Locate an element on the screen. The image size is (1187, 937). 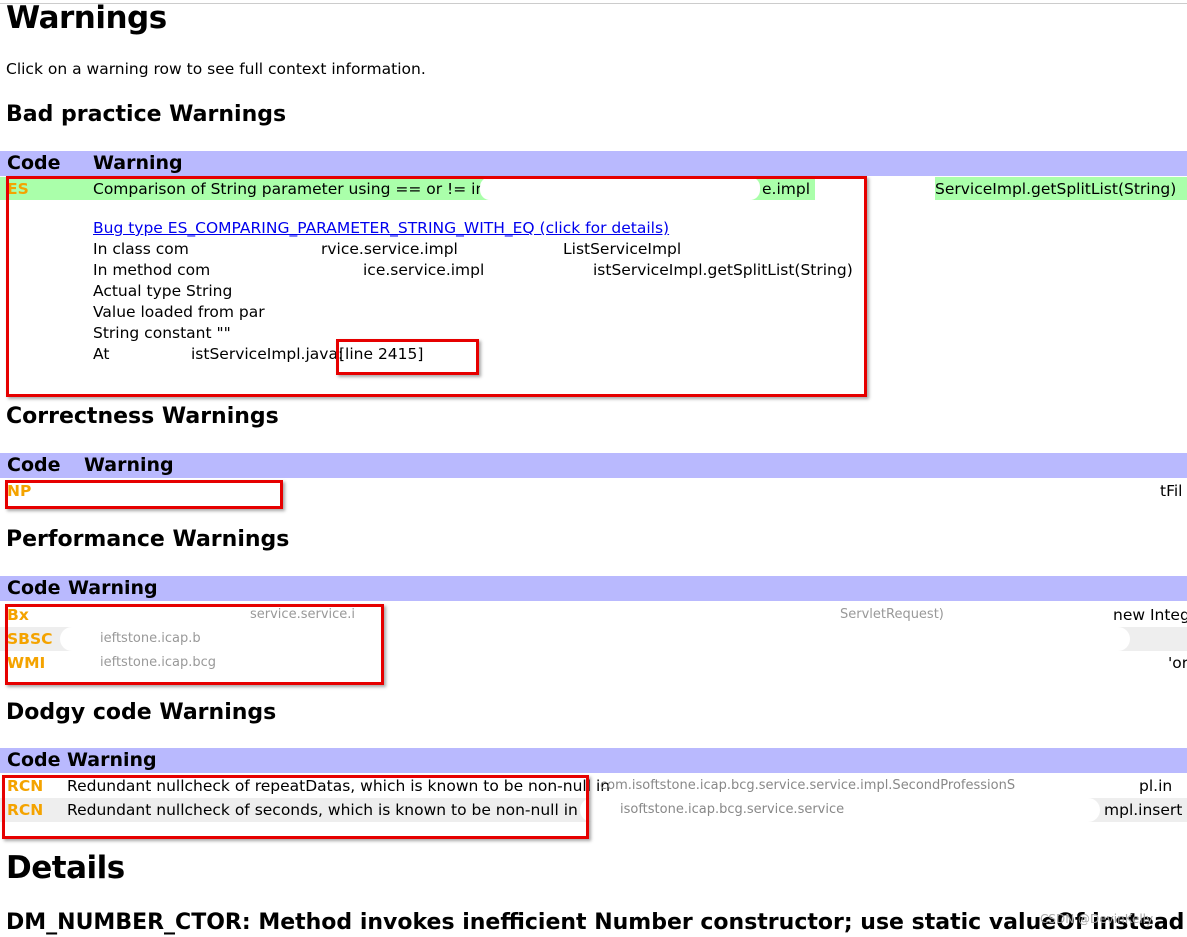
bad-practice-heading: Bad practice Warnings is located at coordinates (146, 114).